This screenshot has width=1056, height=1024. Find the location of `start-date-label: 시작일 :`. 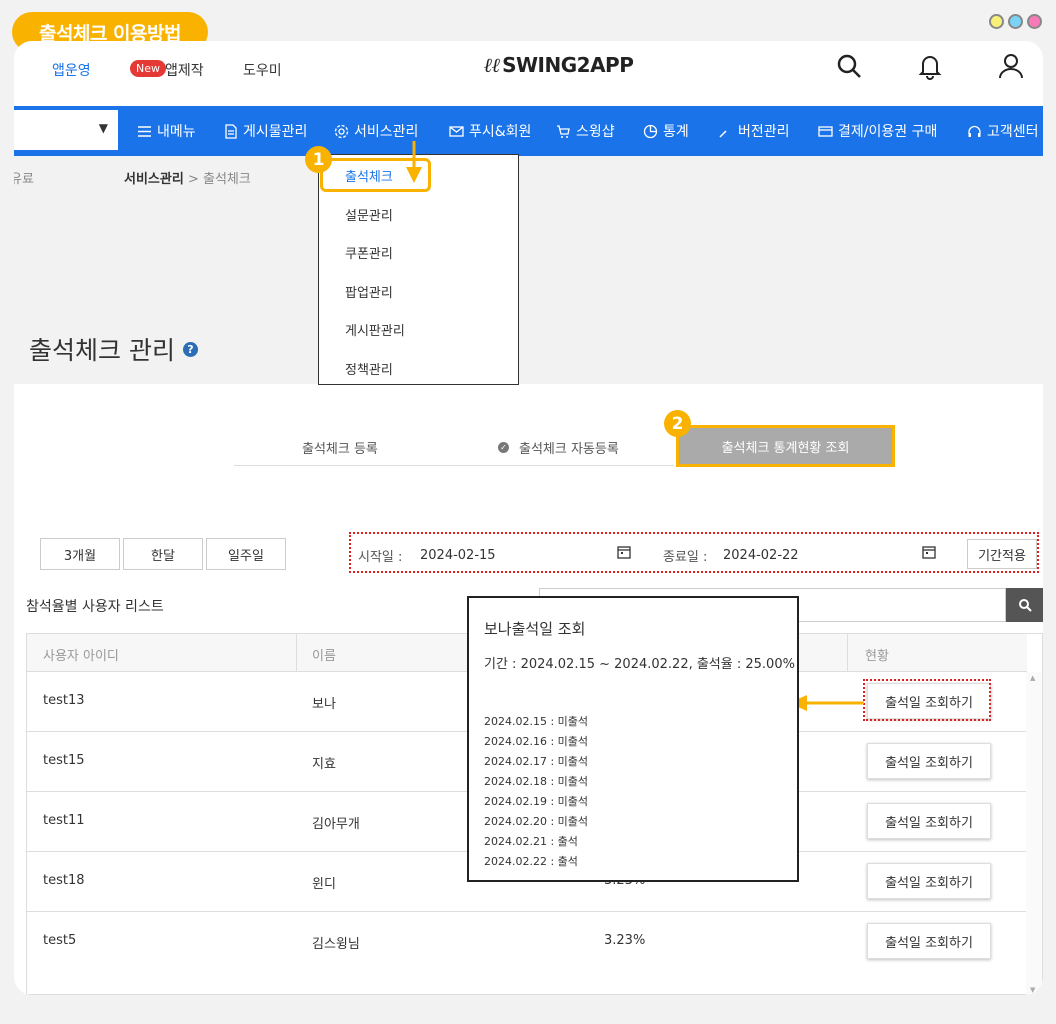

start-date-label: 시작일 : is located at coordinates (380, 557).